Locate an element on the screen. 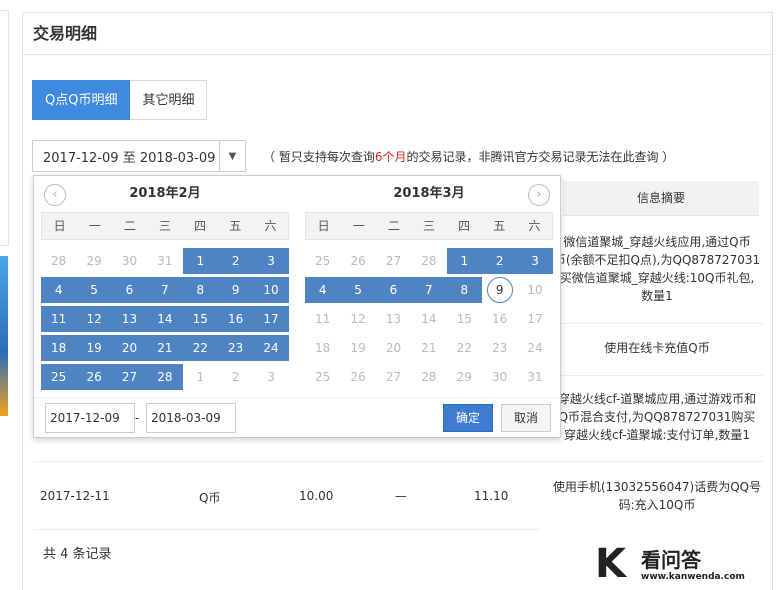 The width and height of the screenshot is (777, 590). watermark-logo: K 看问答 www.kanwenda.com is located at coordinates (685, 565).